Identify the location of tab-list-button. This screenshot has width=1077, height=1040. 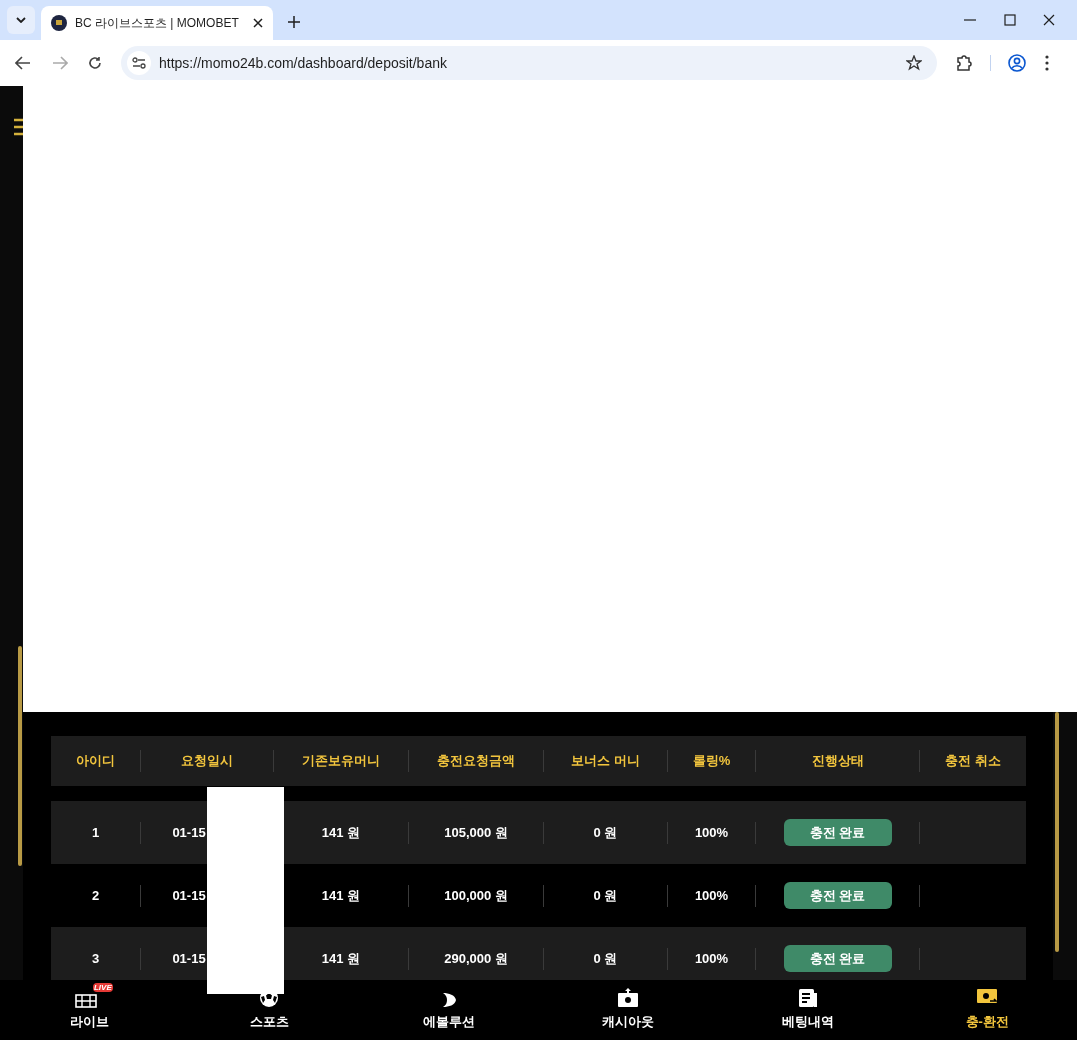
(21, 20).